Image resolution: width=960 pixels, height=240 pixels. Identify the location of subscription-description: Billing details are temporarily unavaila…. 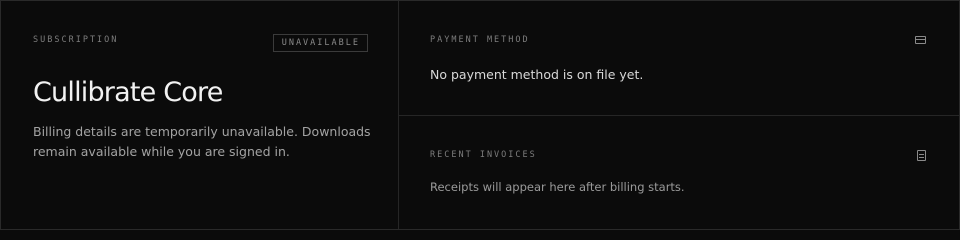
(202, 141).